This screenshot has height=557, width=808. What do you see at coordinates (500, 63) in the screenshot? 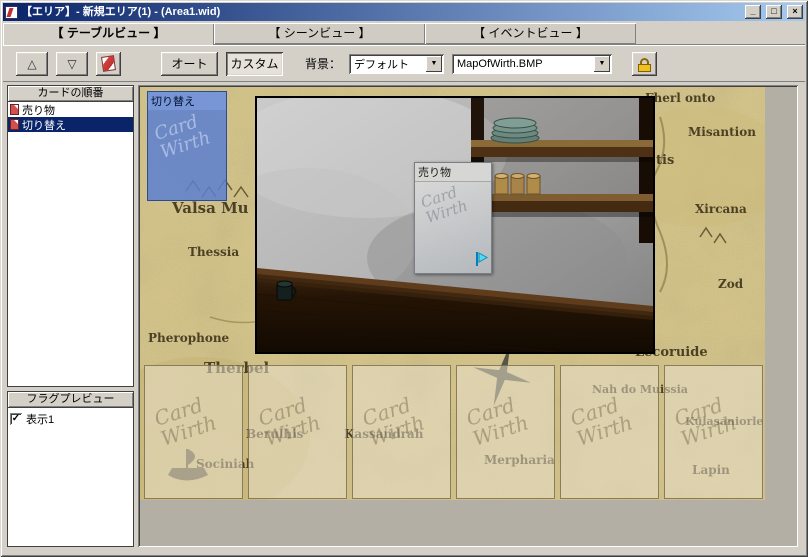
I see `bg-file-value: MapOfWirth.BMP` at bounding box center [500, 63].